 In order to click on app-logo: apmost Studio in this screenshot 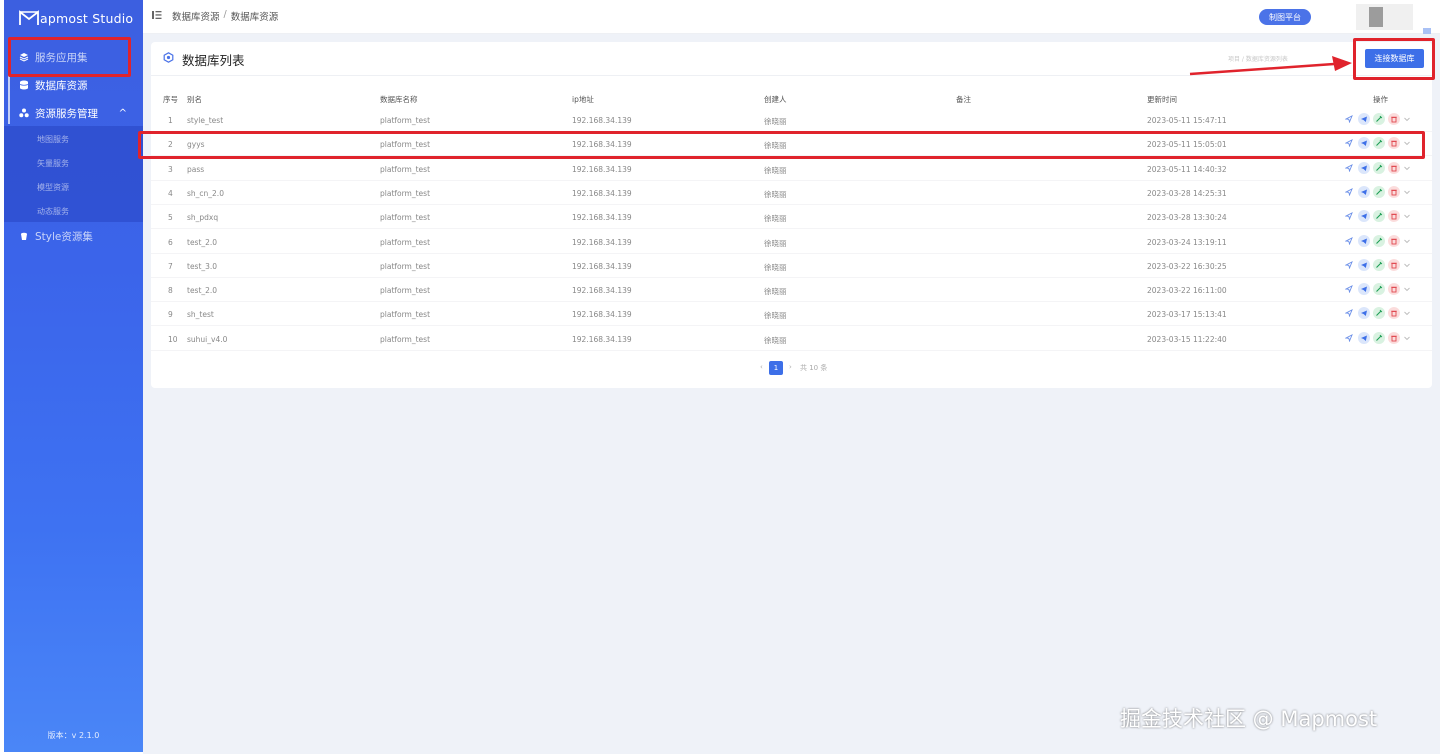, I will do `click(76, 18)`.